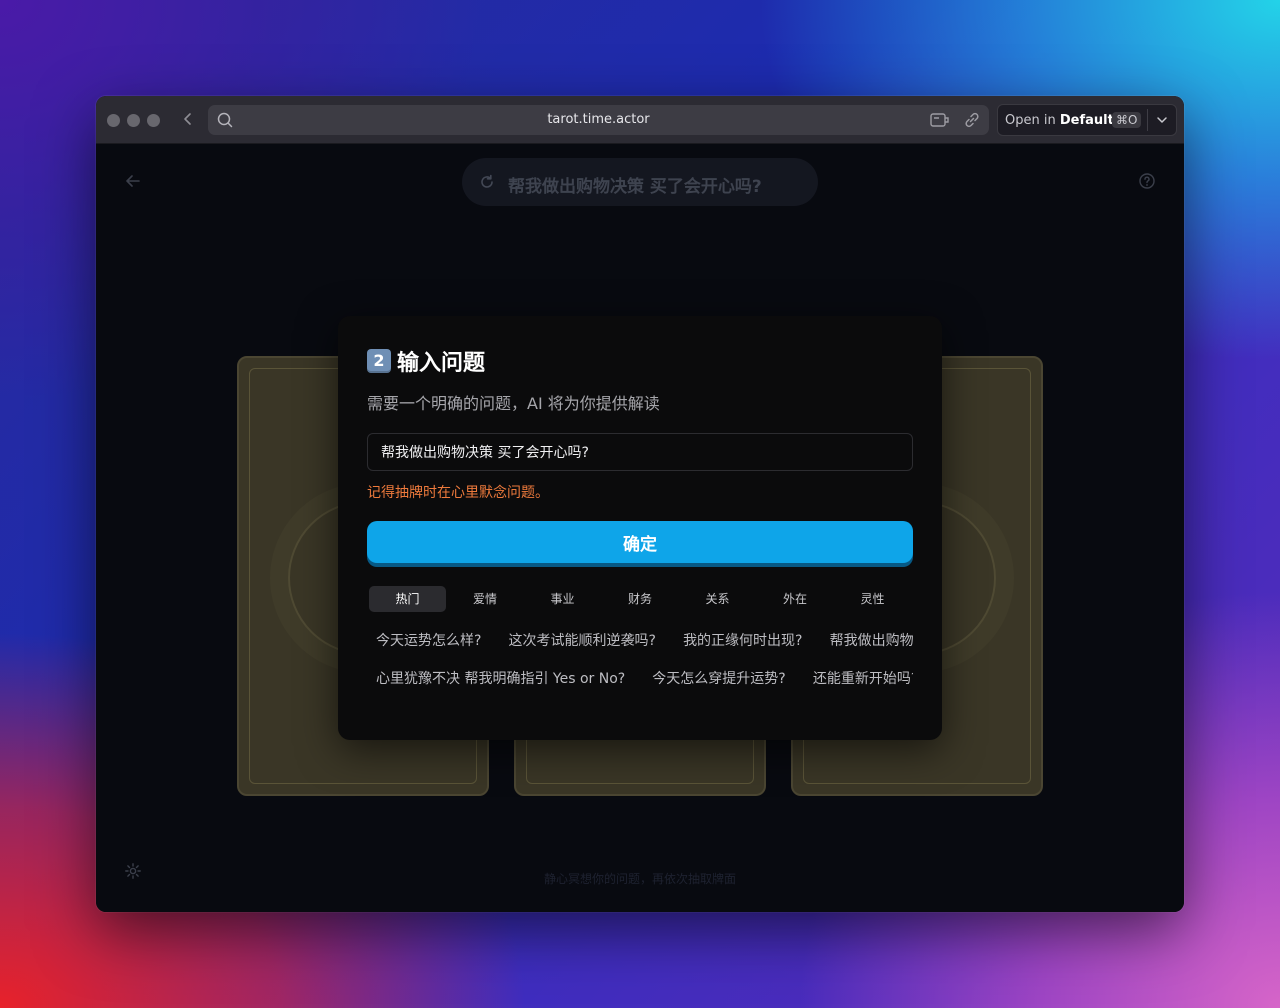 This screenshot has width=1280, height=1008. I want to click on link-icon, so click(972, 120).